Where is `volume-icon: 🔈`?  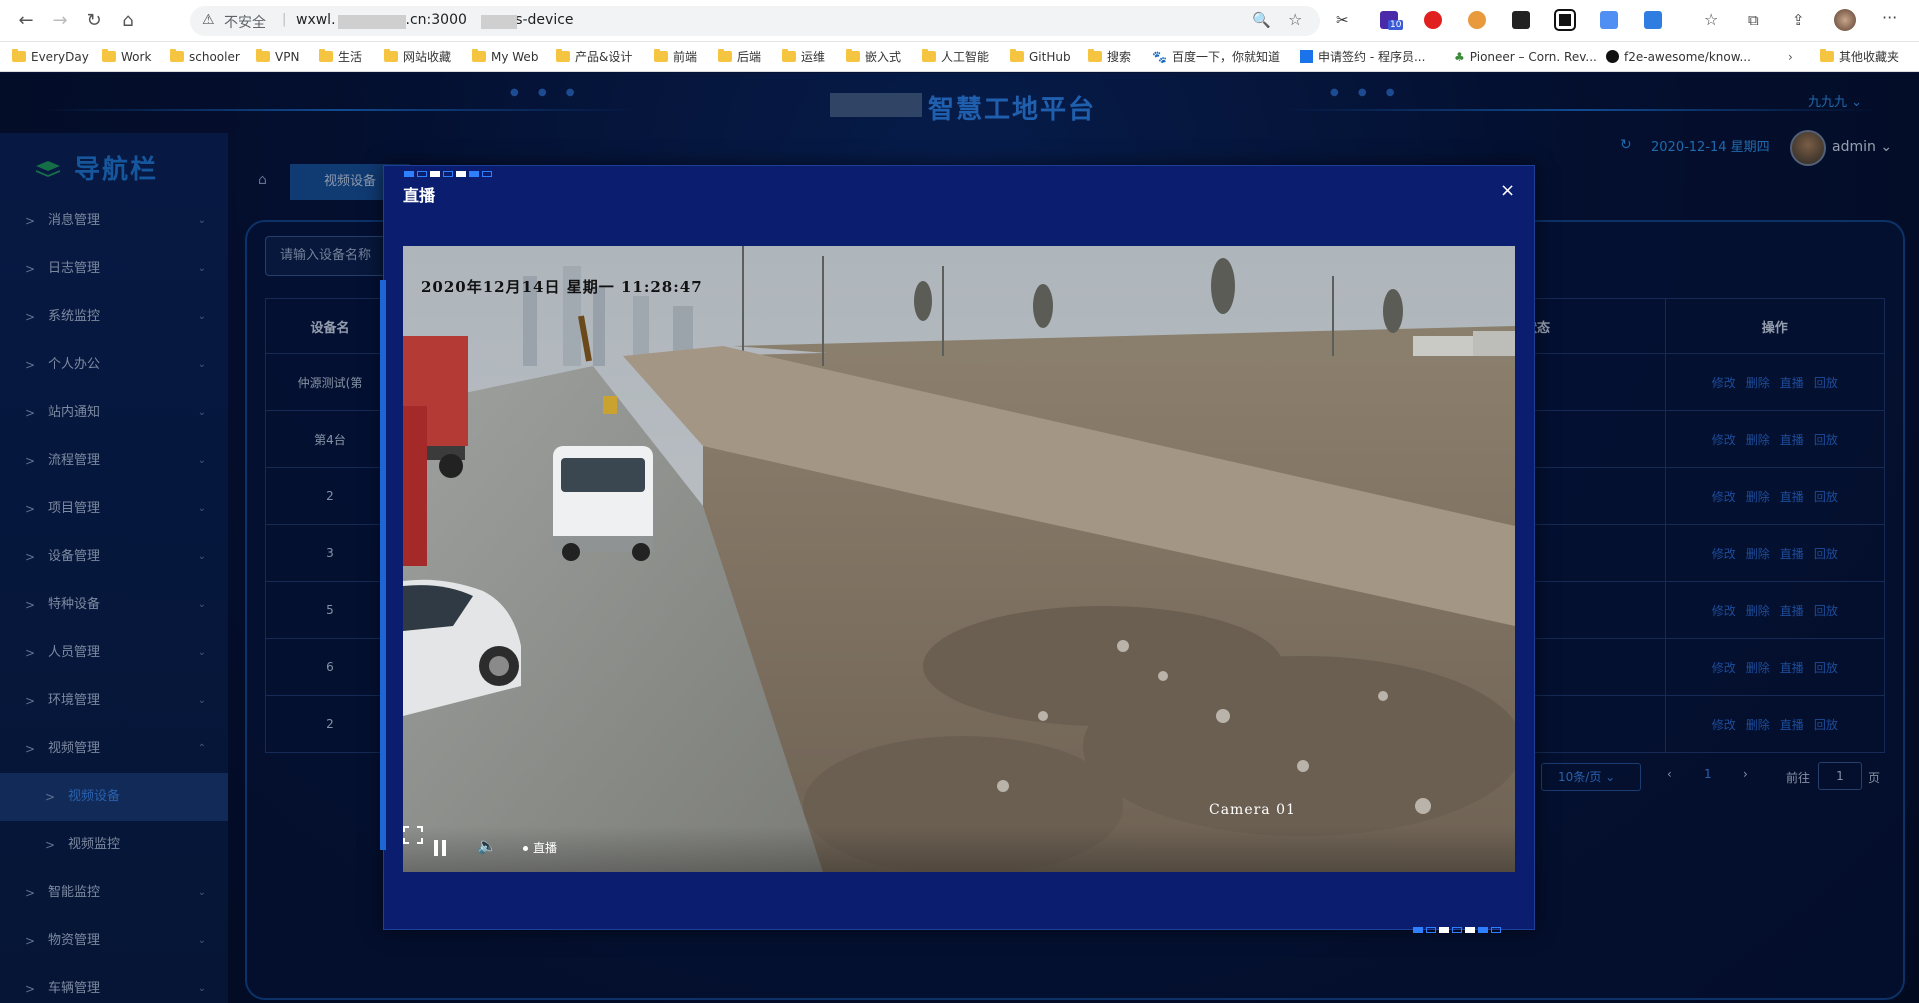 volume-icon: 🔈 is located at coordinates (487, 845).